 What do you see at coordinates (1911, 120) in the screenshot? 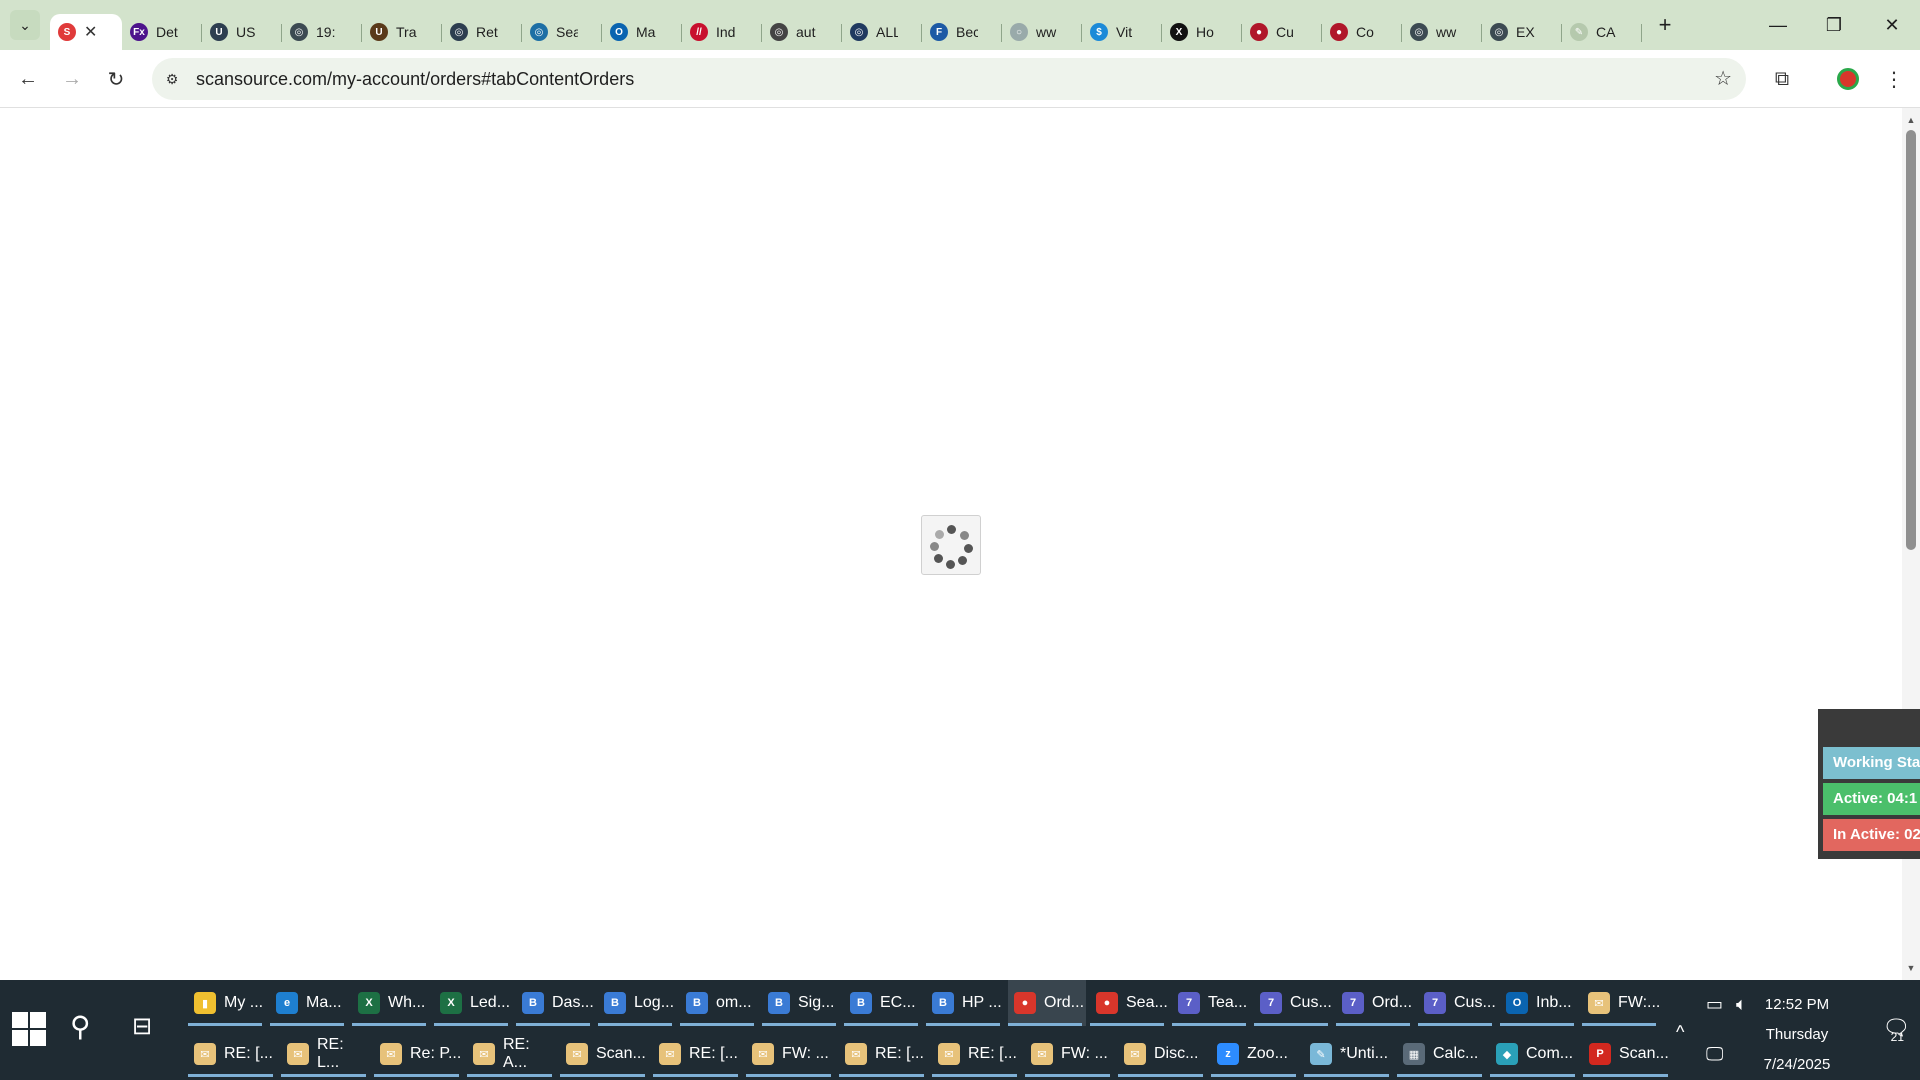
I see `scroll-up-icon: ▲` at bounding box center [1911, 120].